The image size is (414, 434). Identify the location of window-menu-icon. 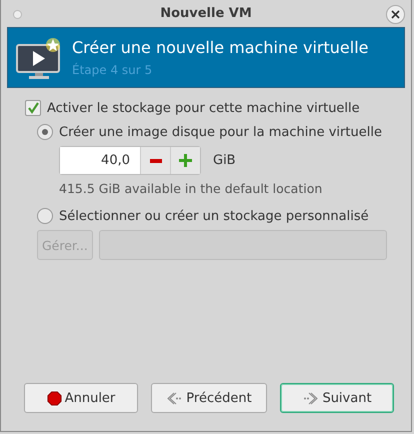
(17, 14).